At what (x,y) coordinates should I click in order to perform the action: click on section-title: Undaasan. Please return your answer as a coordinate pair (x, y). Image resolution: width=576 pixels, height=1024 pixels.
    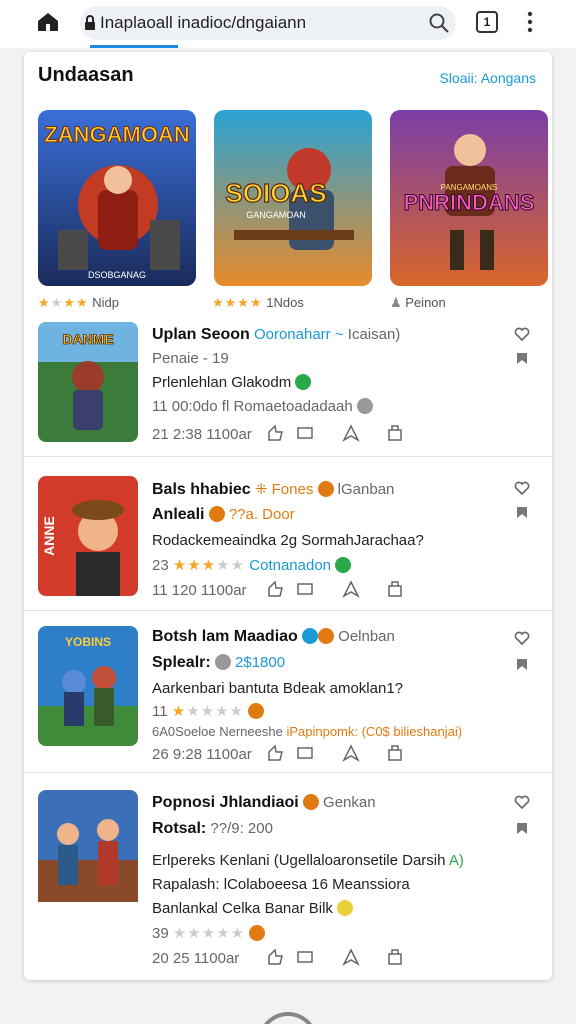
    Looking at the image, I should click on (86, 75).